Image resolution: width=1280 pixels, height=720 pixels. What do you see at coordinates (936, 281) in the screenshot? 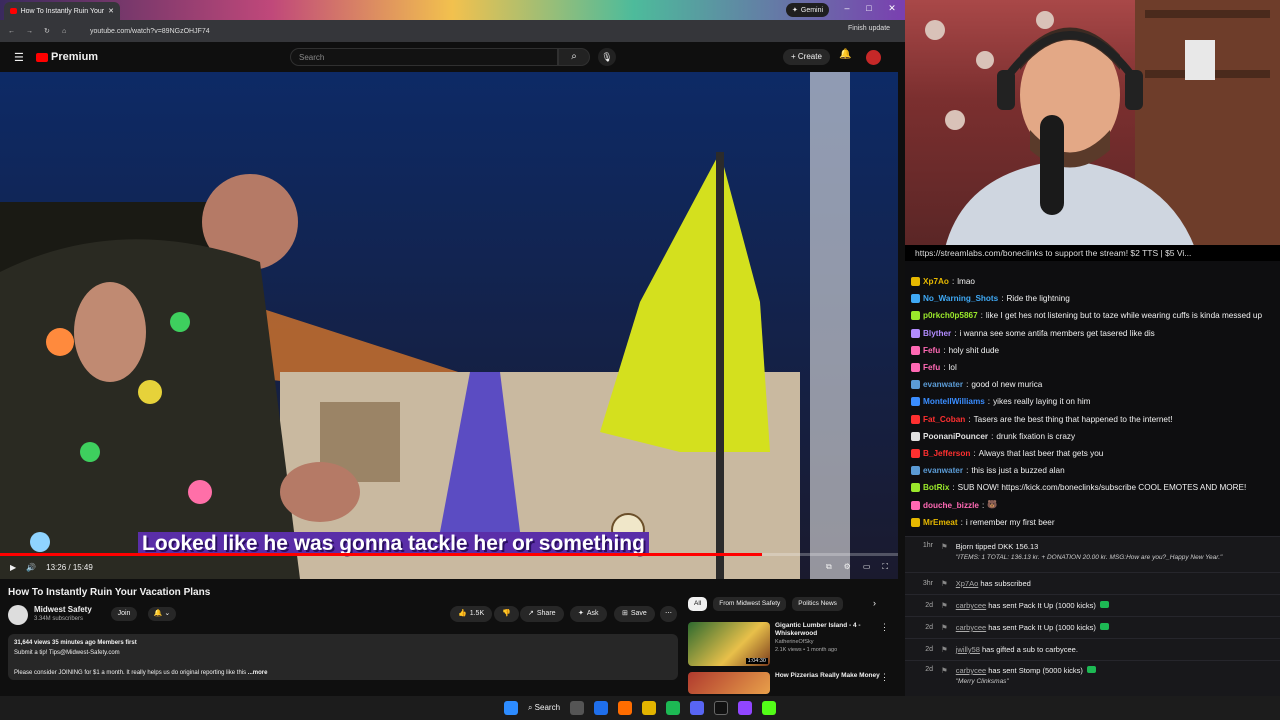
I see `chat-username: Xp7Ao` at bounding box center [936, 281].